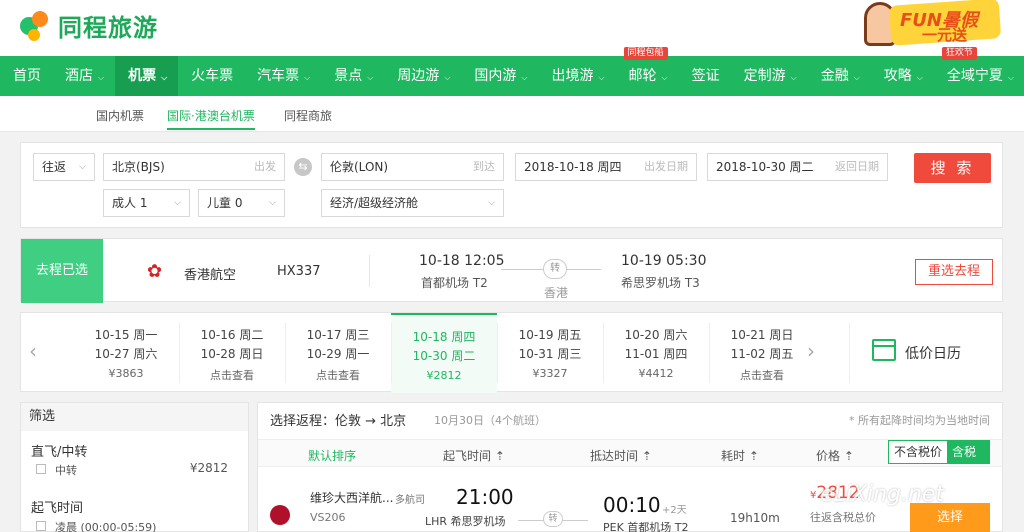 This screenshot has height=532, width=1024. What do you see at coordinates (280, 515) in the screenshot?
I see `virgin-logo-icon` at bounding box center [280, 515].